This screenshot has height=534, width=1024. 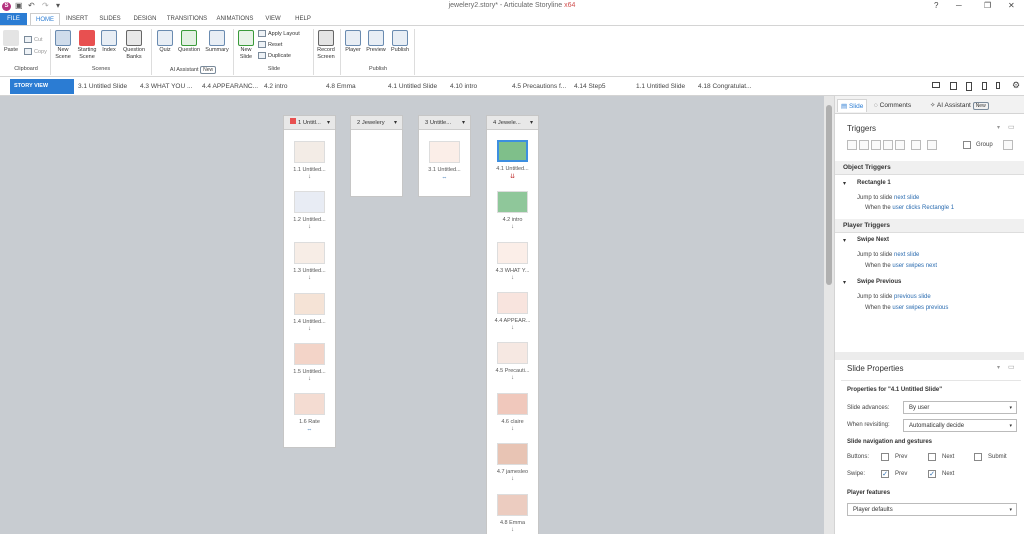 What do you see at coordinates (932, 509) in the screenshot?
I see `player-features-select: Player defaults ▾` at bounding box center [932, 509].